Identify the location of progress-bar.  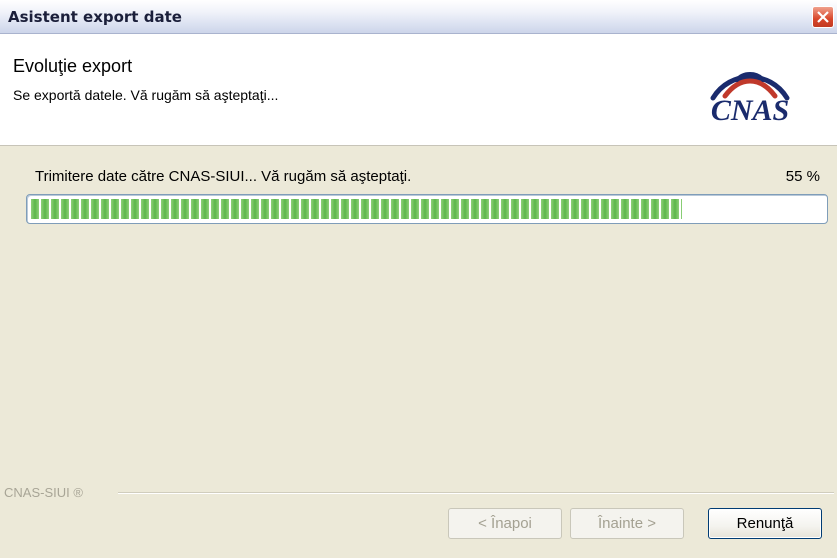
(427, 209).